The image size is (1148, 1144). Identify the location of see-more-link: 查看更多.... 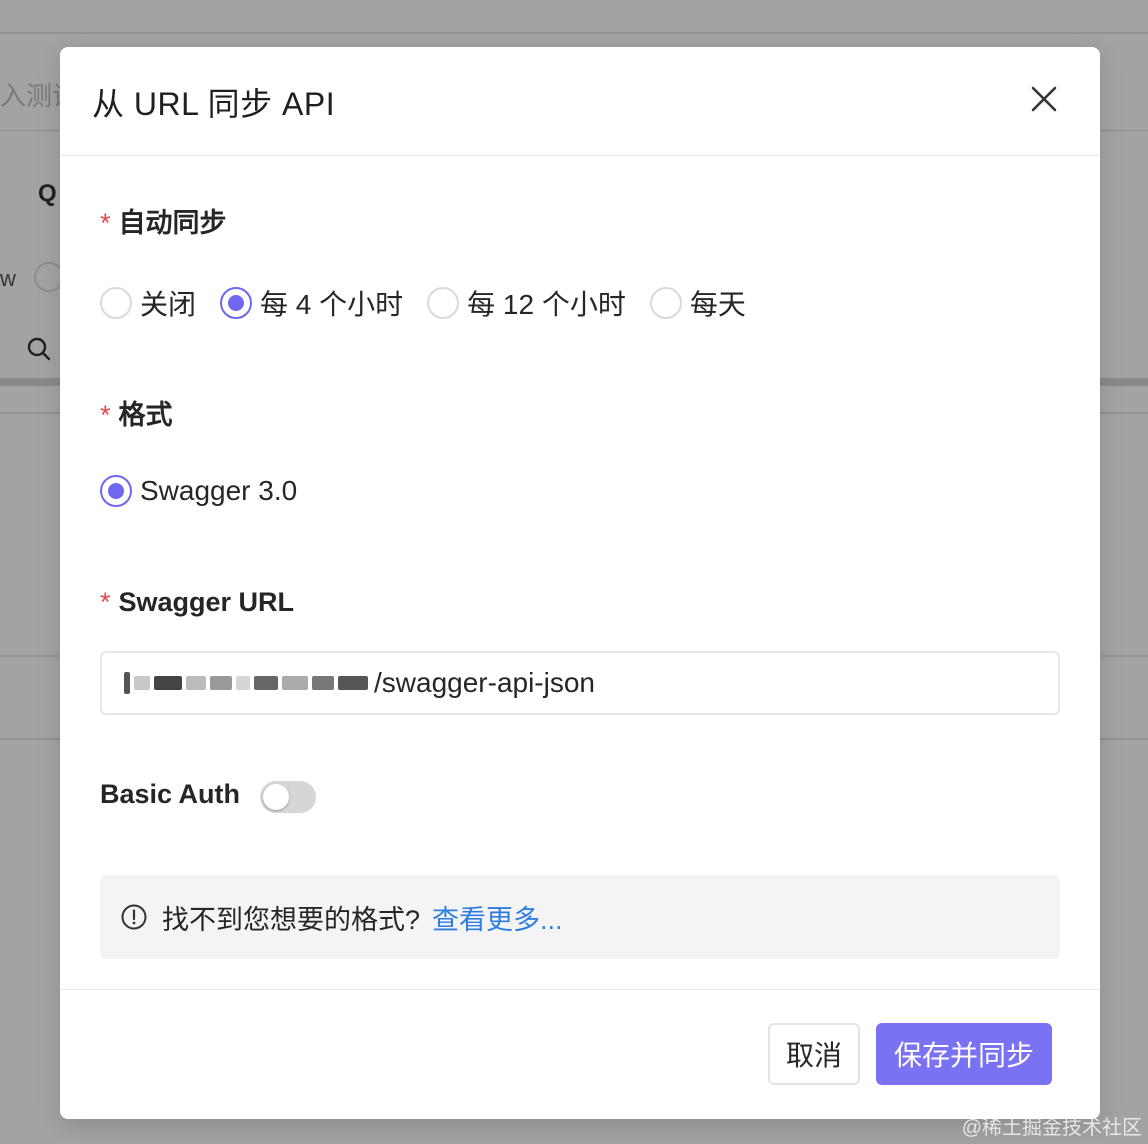
(497, 917).